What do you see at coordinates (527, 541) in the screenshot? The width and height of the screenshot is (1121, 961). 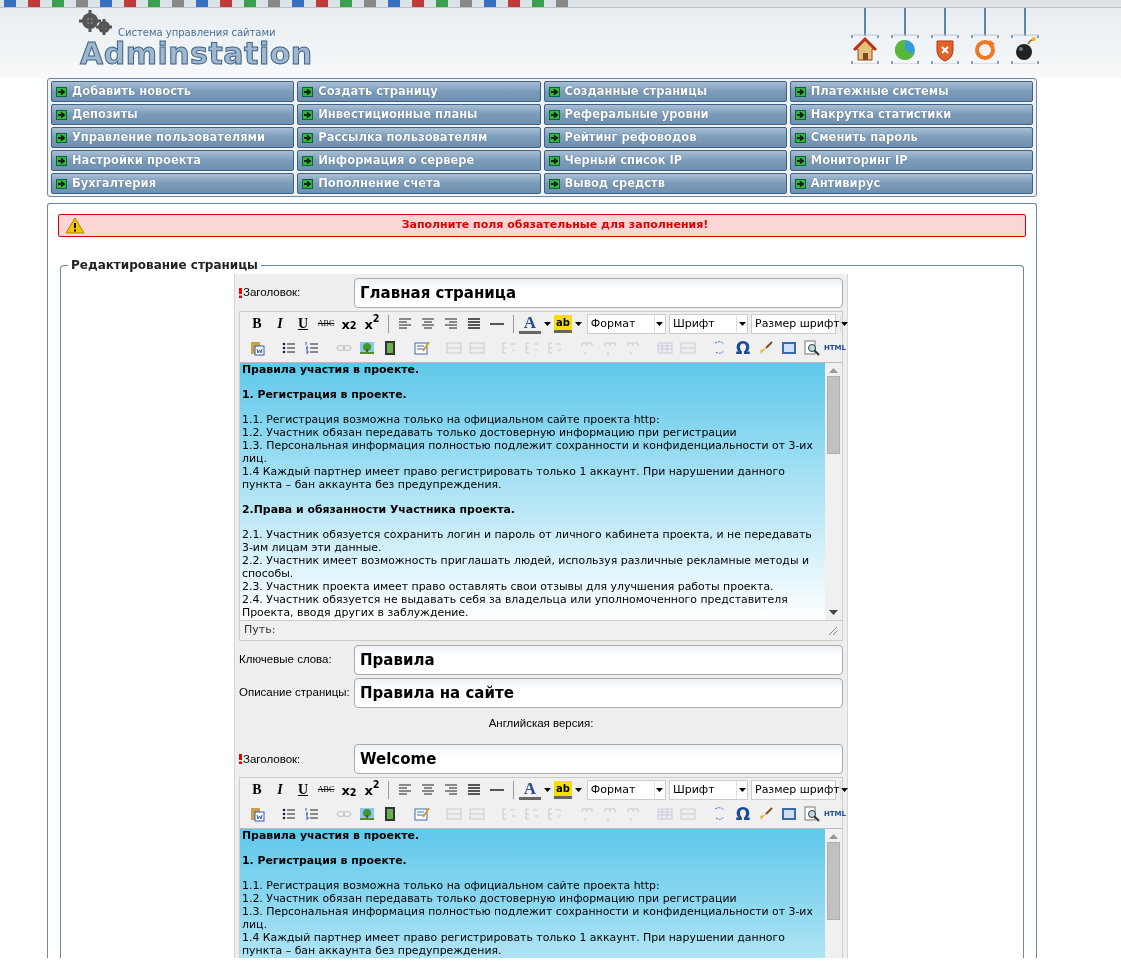 I see `content-line: 2.1. Участник обязуется сохранить логин и пароль от личного кабинета проекта, и не передавать 3-им лицам эти данные.` at bounding box center [527, 541].